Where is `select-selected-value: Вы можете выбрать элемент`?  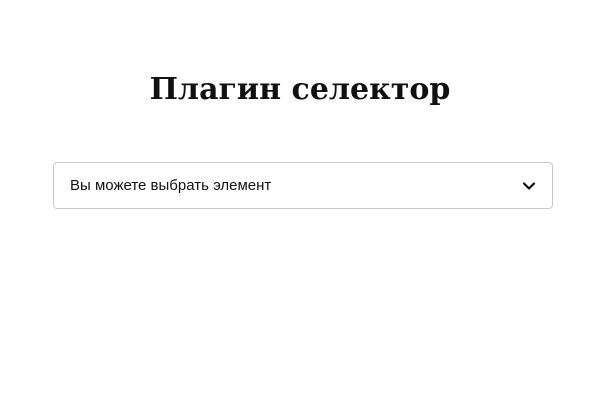
select-selected-value: Вы можете выбрать элемент is located at coordinates (171, 185).